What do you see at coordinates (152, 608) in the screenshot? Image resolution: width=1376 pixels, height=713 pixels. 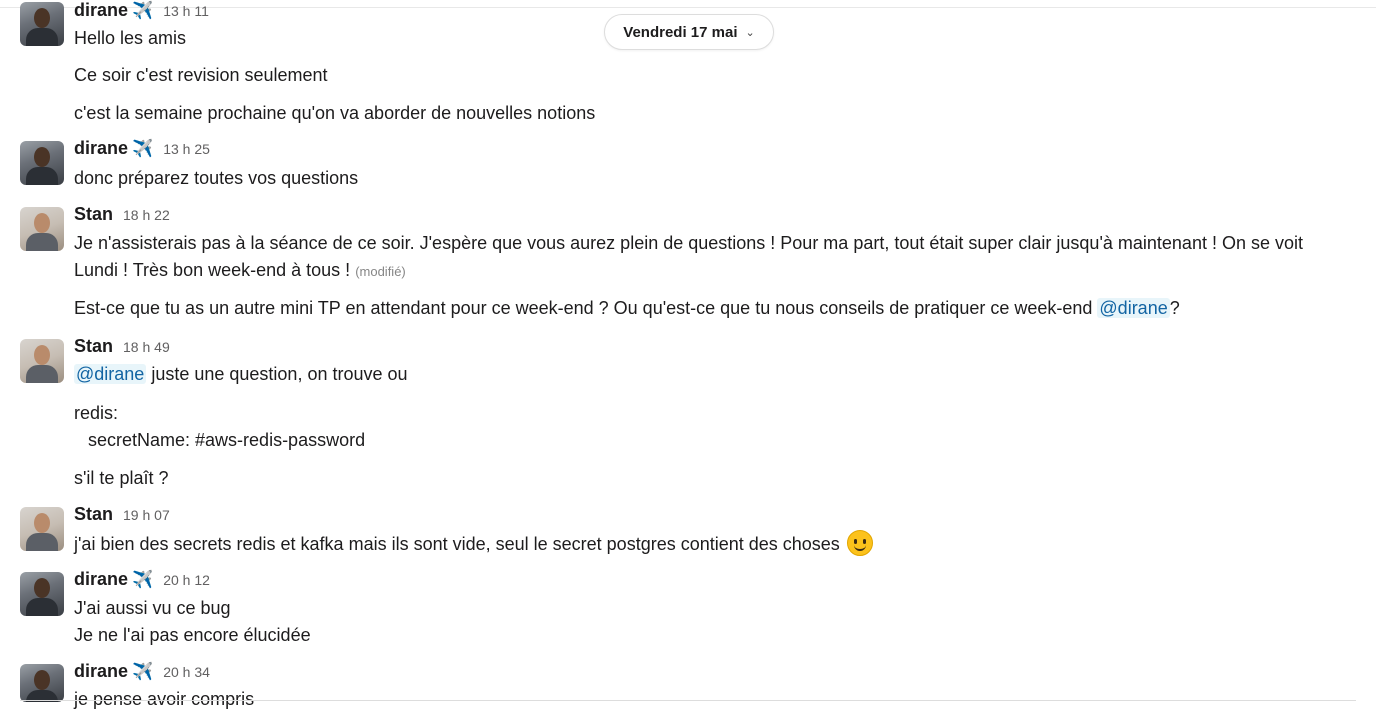 I see `message-text: J'ai aussi vu ce bug` at bounding box center [152, 608].